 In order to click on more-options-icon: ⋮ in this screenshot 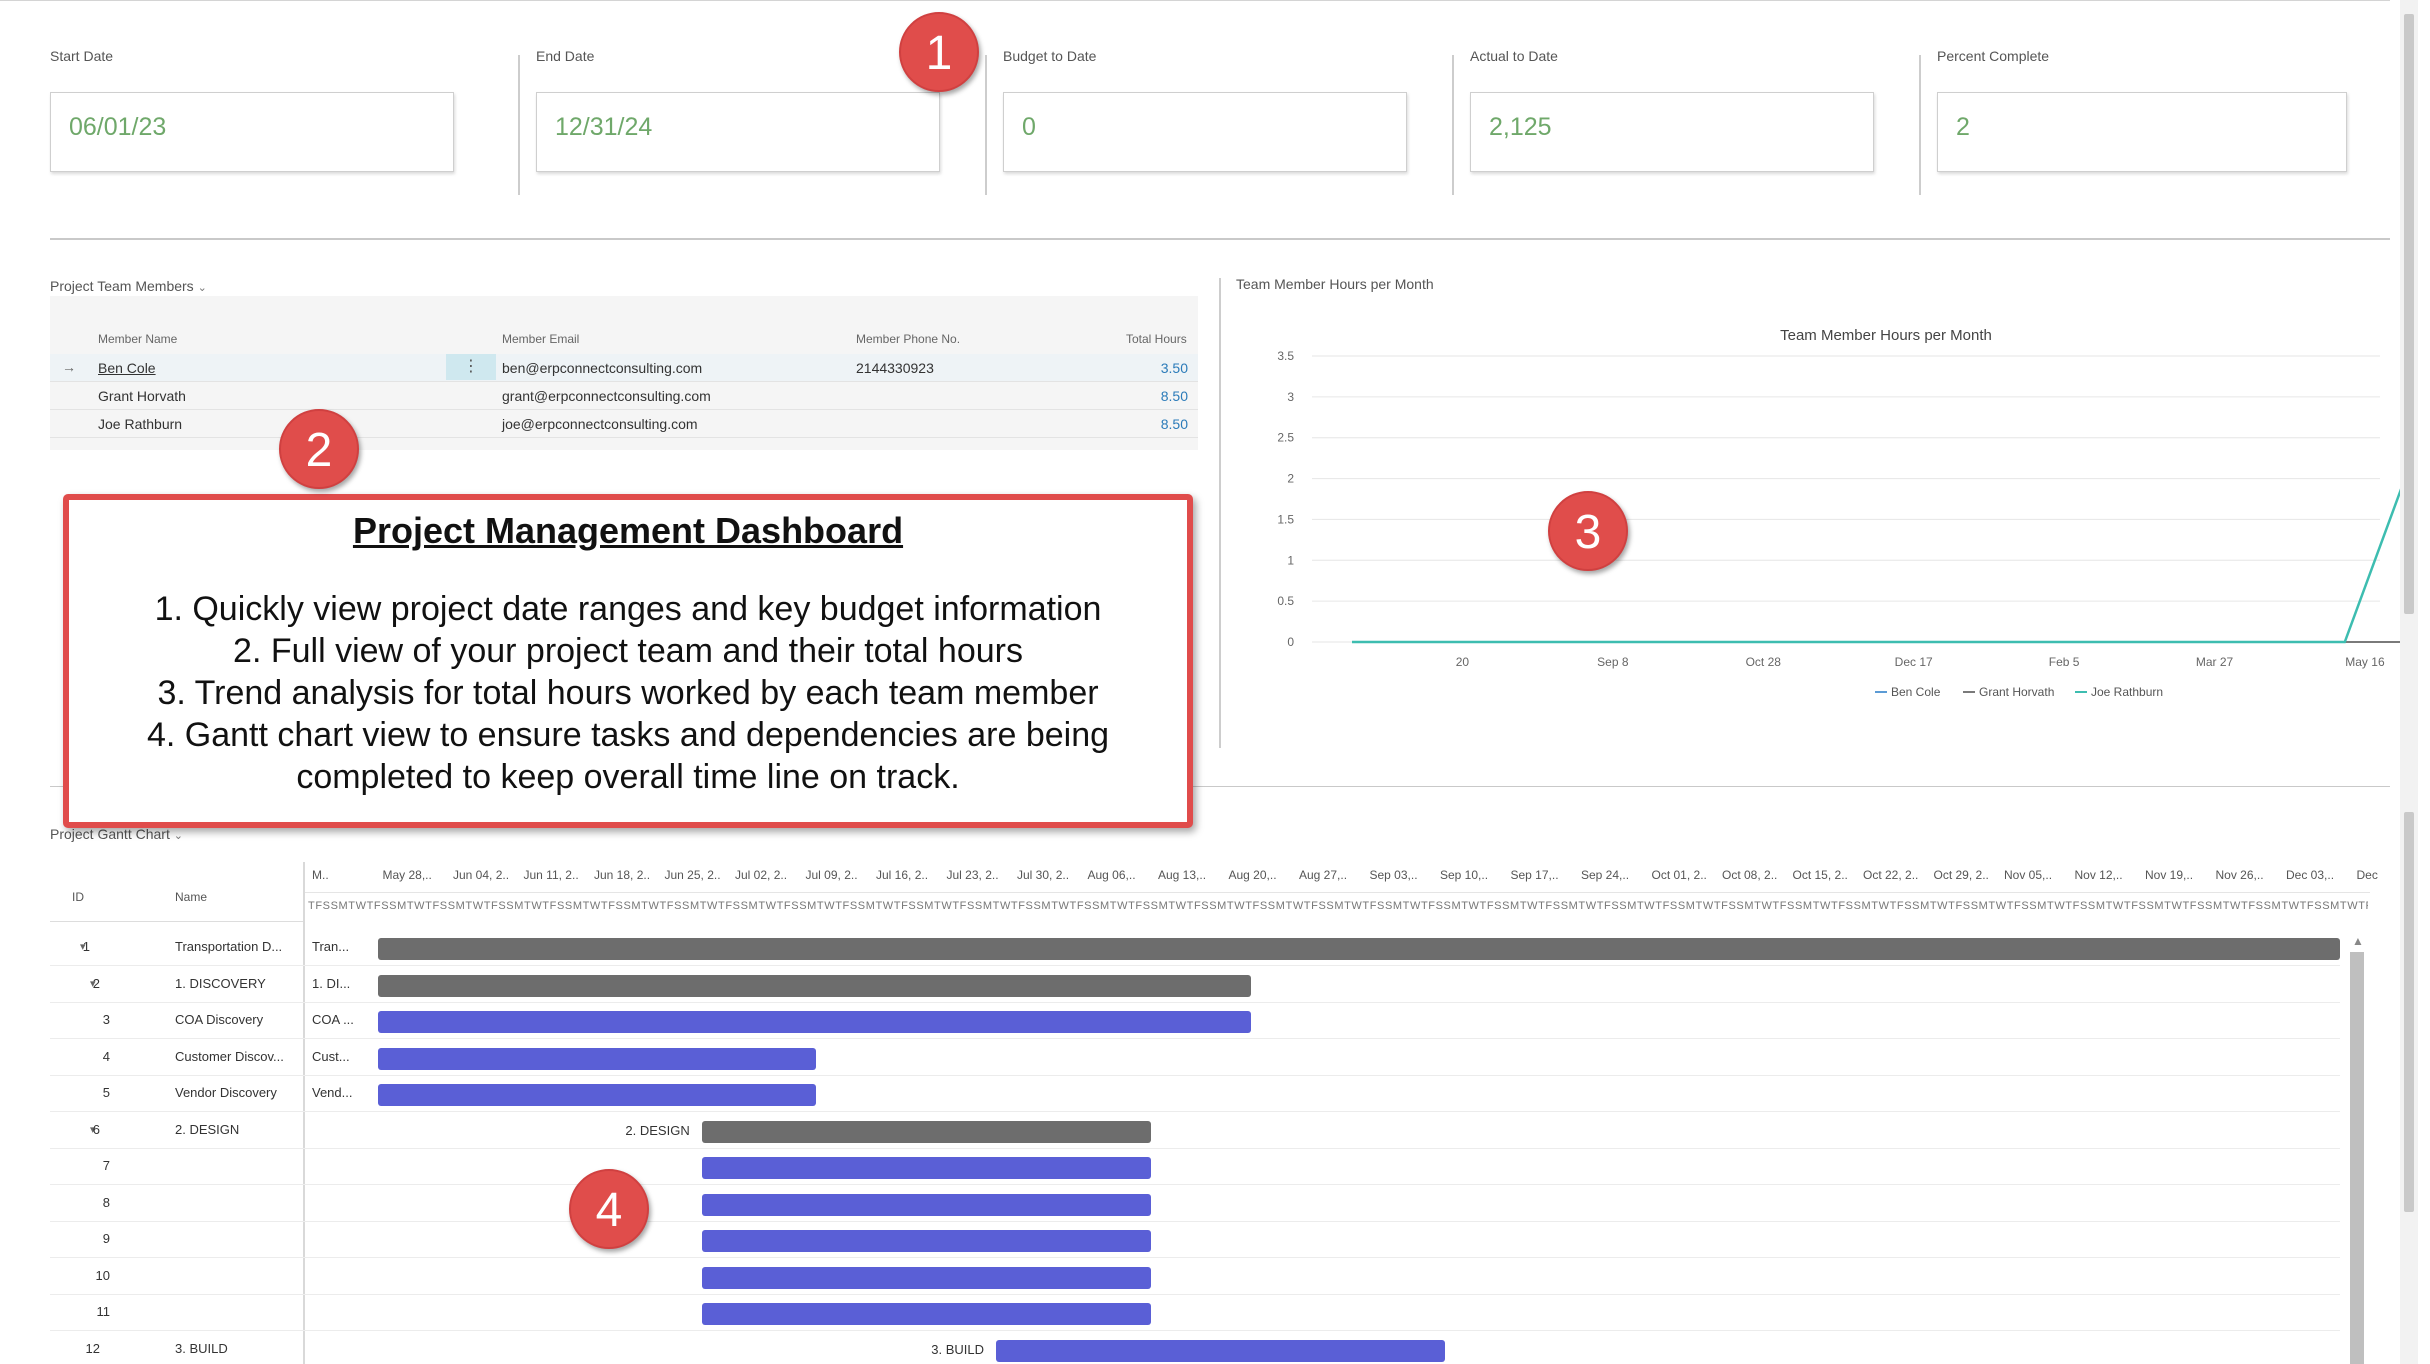, I will do `click(471, 367)`.